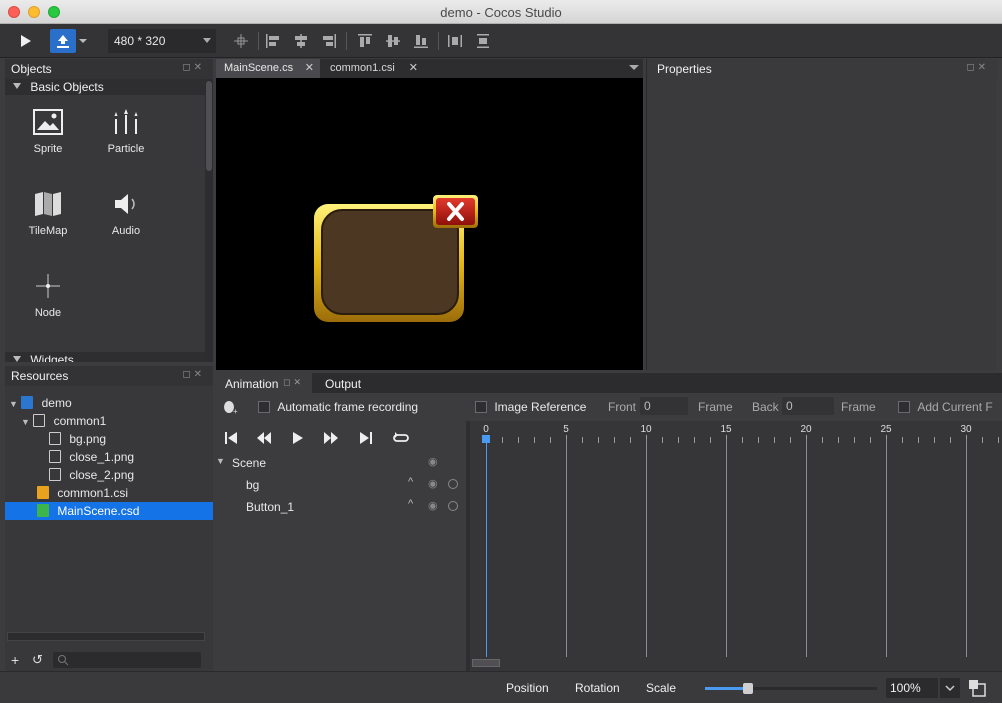  Describe the element at coordinates (109, 403) in the screenshot. I see `tree-item-demo: ▼ demo` at that location.